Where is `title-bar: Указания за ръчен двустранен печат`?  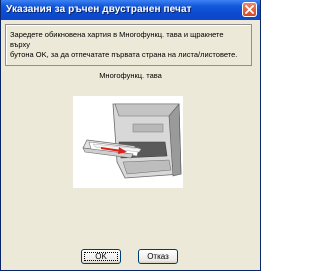 title-bar: Указания за ръчен двустранен печат is located at coordinates (130, 10).